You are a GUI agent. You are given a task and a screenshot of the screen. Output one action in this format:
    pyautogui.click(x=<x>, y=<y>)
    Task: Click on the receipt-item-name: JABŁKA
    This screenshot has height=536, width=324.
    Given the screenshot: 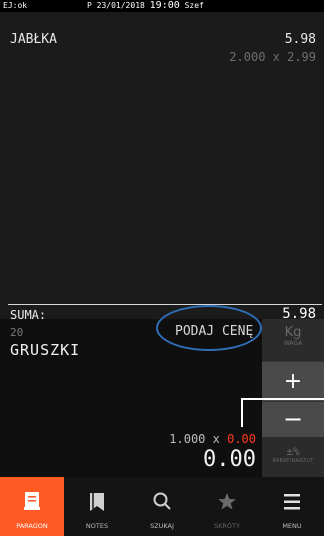 What is the action you would take?
    pyautogui.click(x=33, y=39)
    